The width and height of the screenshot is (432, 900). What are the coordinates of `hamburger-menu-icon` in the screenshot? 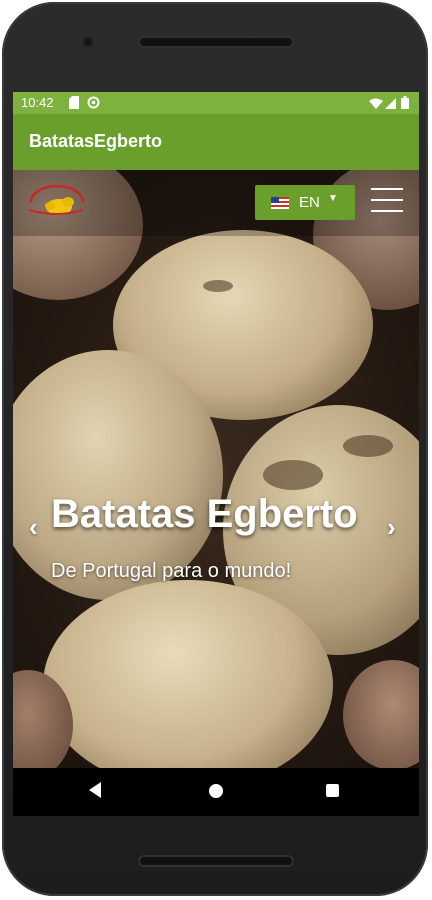 It's located at (387, 200).